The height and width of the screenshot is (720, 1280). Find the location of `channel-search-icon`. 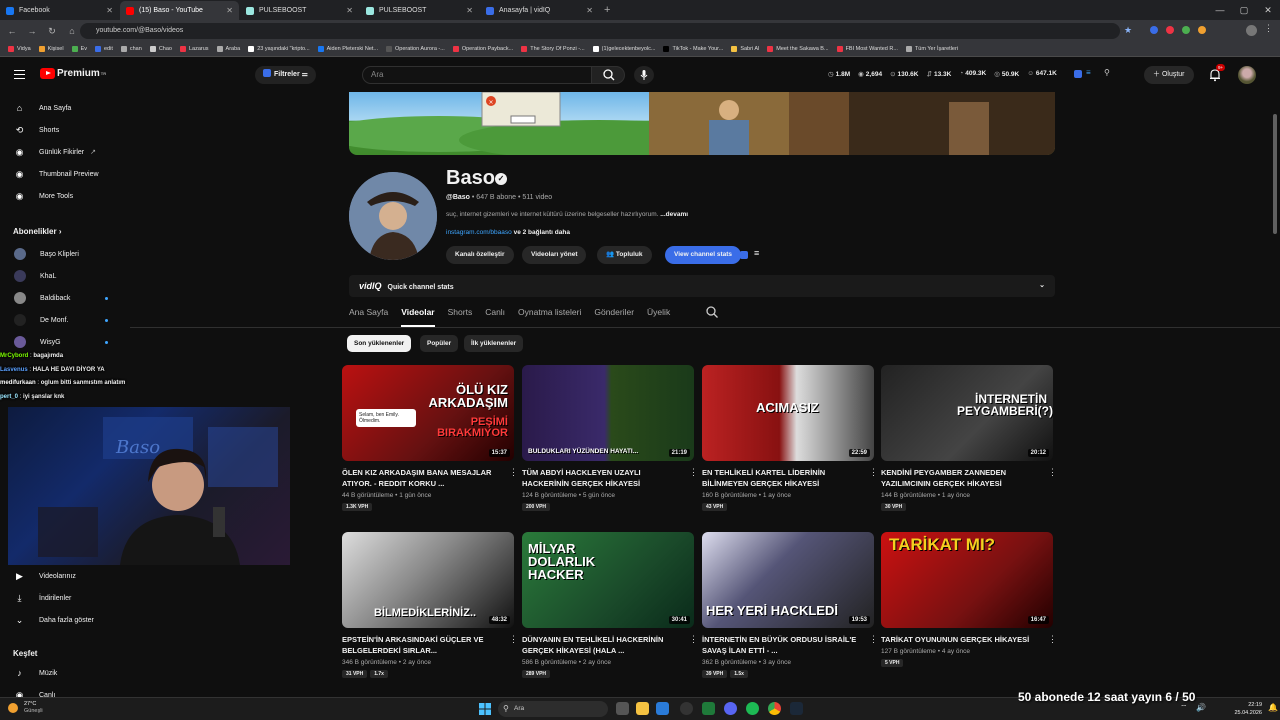

channel-search-icon is located at coordinates (712, 312).